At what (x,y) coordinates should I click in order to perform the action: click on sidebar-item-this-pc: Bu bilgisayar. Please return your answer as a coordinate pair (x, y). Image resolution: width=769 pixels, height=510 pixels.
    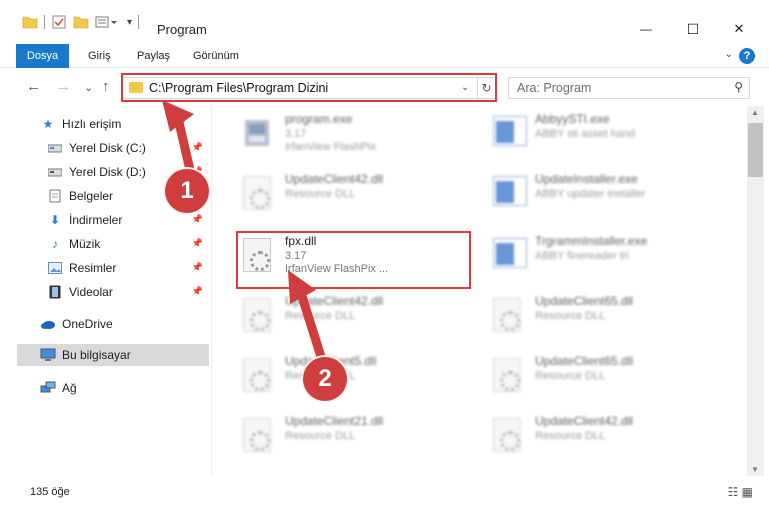
    Looking at the image, I should click on (113, 355).